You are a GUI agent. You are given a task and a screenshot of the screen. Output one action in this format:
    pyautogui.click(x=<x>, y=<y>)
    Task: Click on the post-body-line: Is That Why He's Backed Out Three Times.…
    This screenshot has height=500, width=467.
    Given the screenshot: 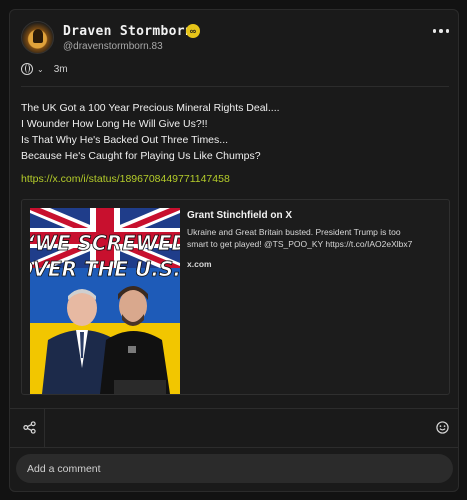 What is the action you would take?
    pyautogui.click(x=125, y=140)
    